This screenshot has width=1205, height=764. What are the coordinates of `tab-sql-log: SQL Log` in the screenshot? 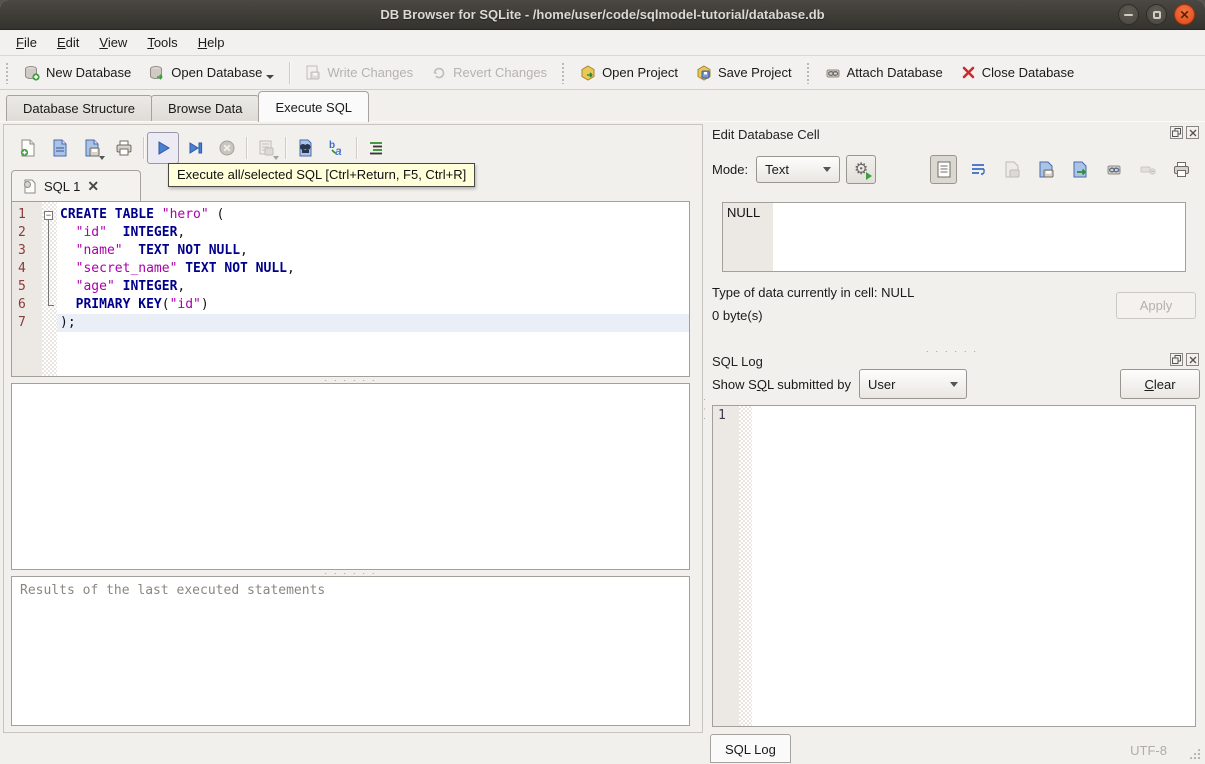 It's located at (750, 748).